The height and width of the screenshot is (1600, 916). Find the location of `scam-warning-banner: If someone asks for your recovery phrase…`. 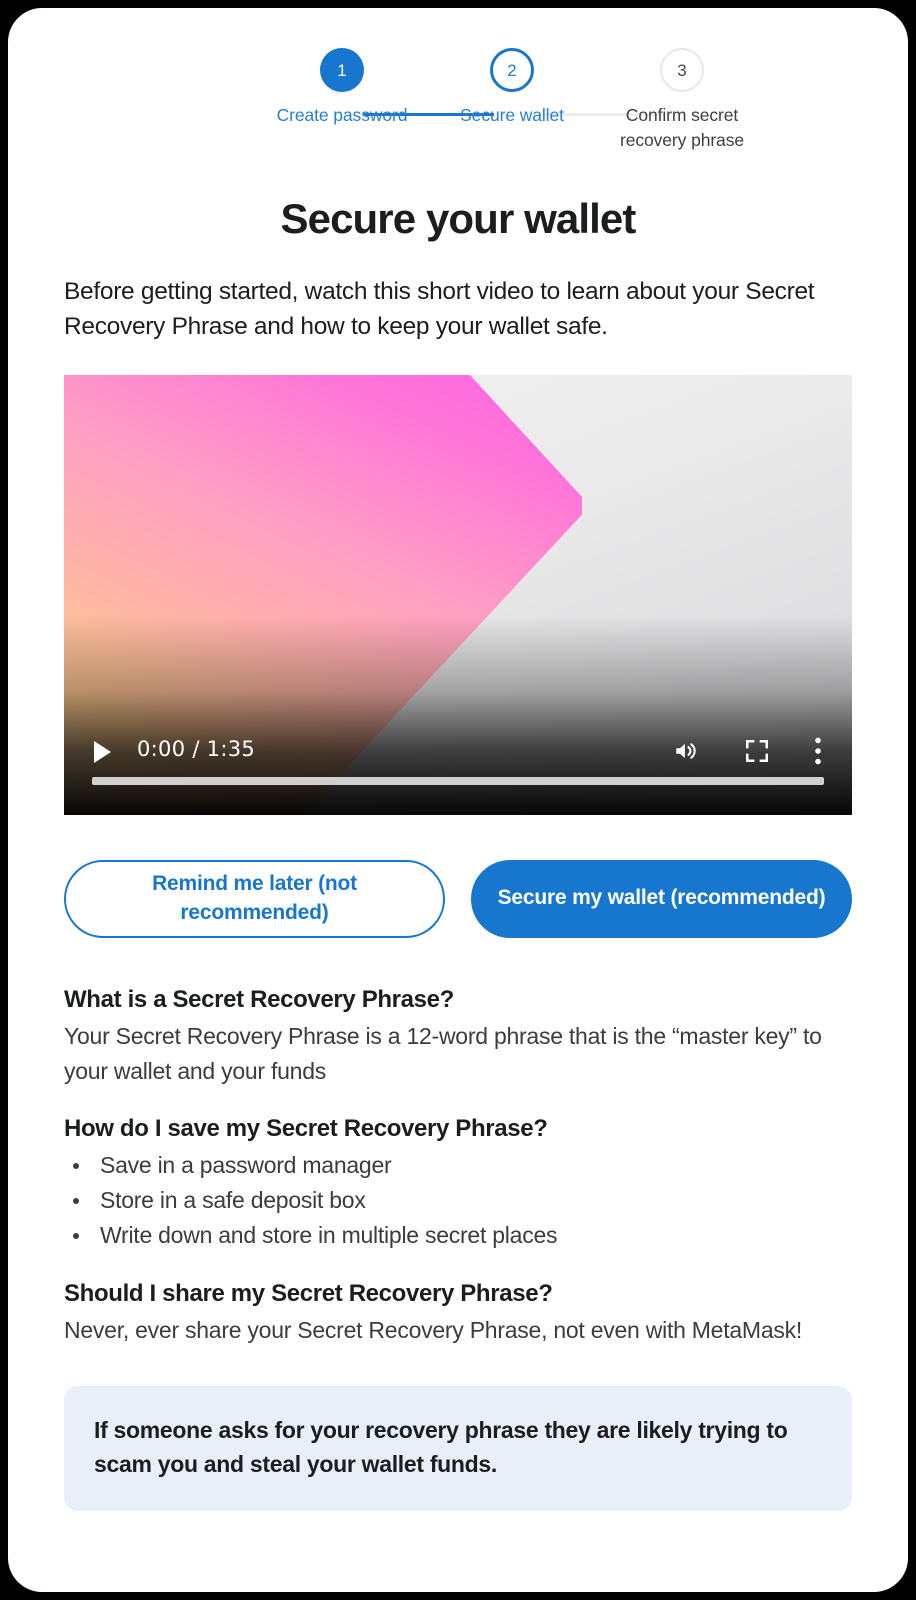

scam-warning-banner: If someone asks for your recovery phrase… is located at coordinates (458, 1448).